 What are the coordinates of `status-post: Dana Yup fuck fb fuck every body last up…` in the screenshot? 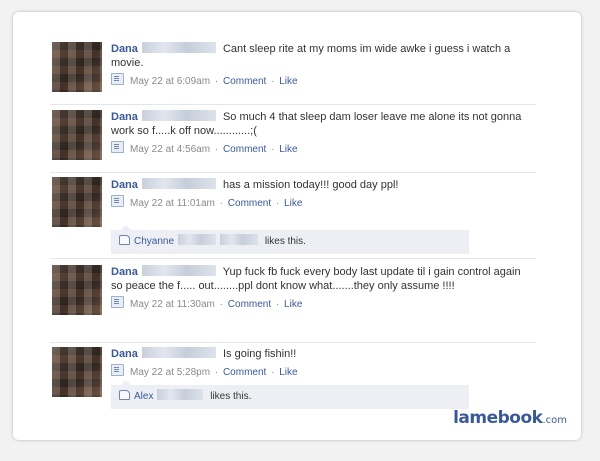 It's located at (293, 299).